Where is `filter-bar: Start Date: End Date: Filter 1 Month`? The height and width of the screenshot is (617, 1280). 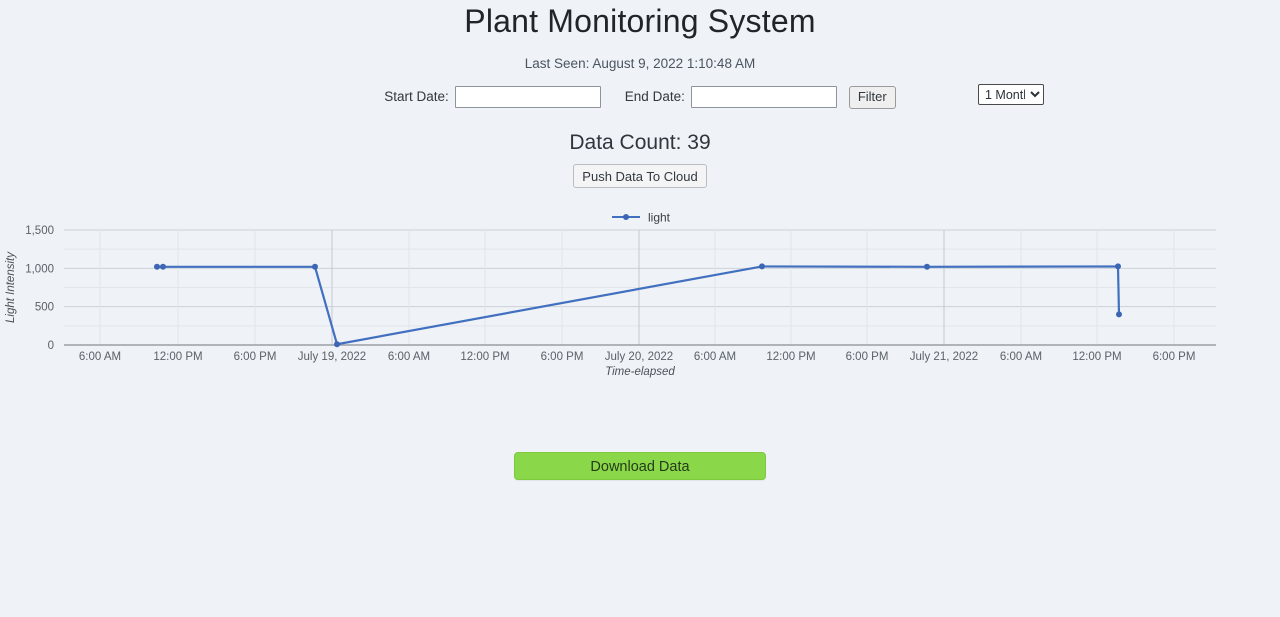
filter-bar: Start Date: End Date: Filter 1 Month is located at coordinates (640, 97).